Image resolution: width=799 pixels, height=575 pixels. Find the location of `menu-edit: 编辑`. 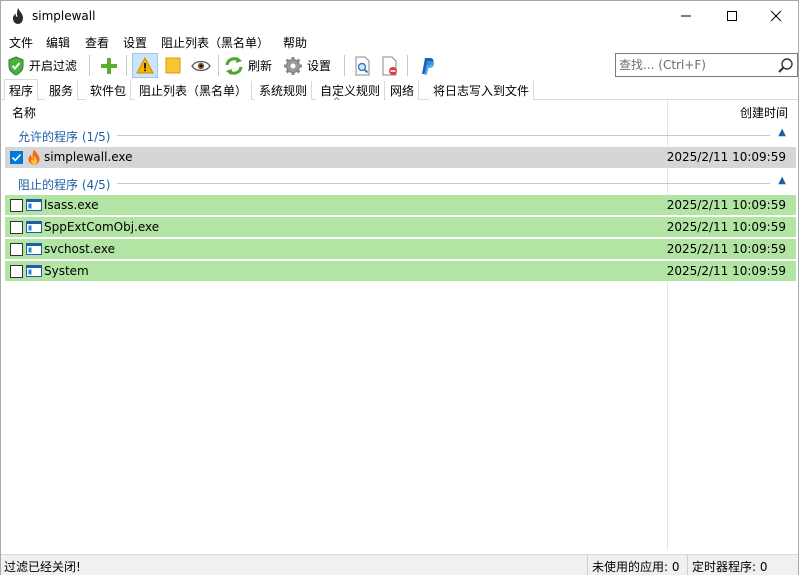

menu-edit: 编辑 is located at coordinates (58, 42).